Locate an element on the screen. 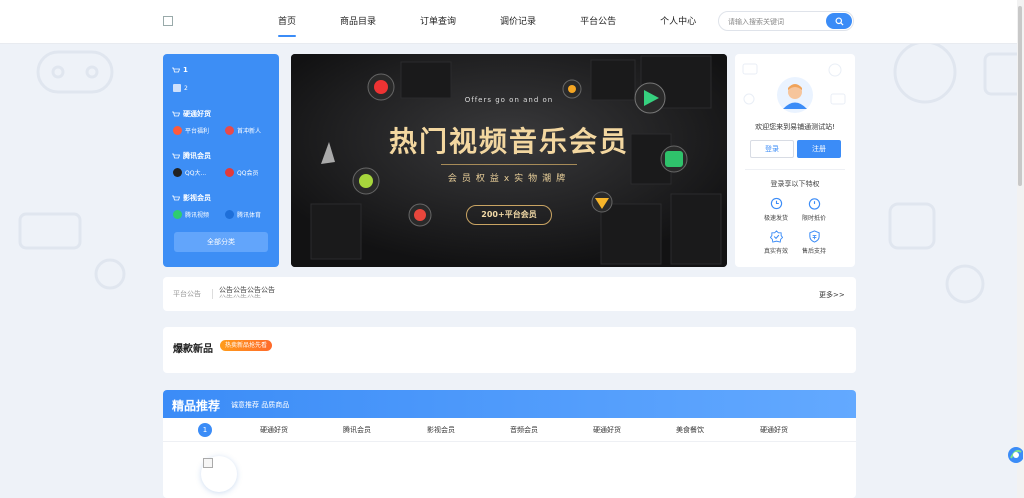  announcement-more-link: 更多>> is located at coordinates (832, 295).